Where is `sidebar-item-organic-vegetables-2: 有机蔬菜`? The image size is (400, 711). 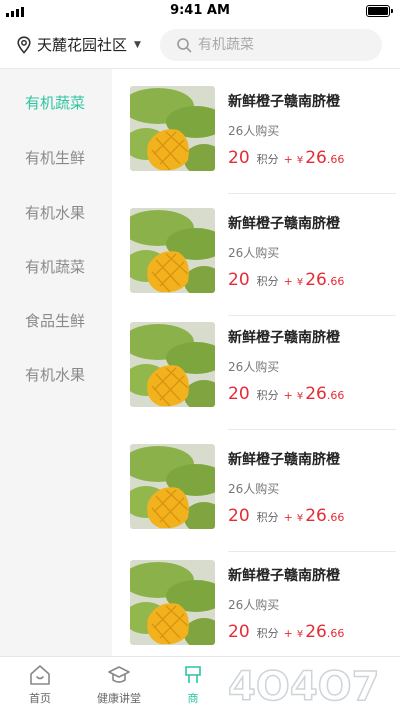
sidebar-item-organic-vegetables-2: 有机蔬菜 is located at coordinates (55, 266).